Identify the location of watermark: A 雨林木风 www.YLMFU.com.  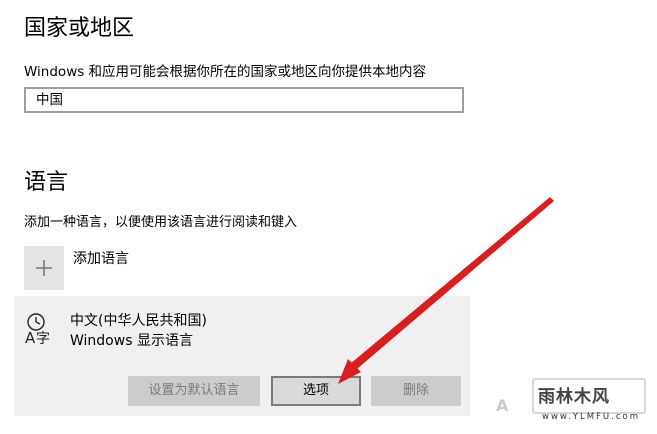
(572, 395).